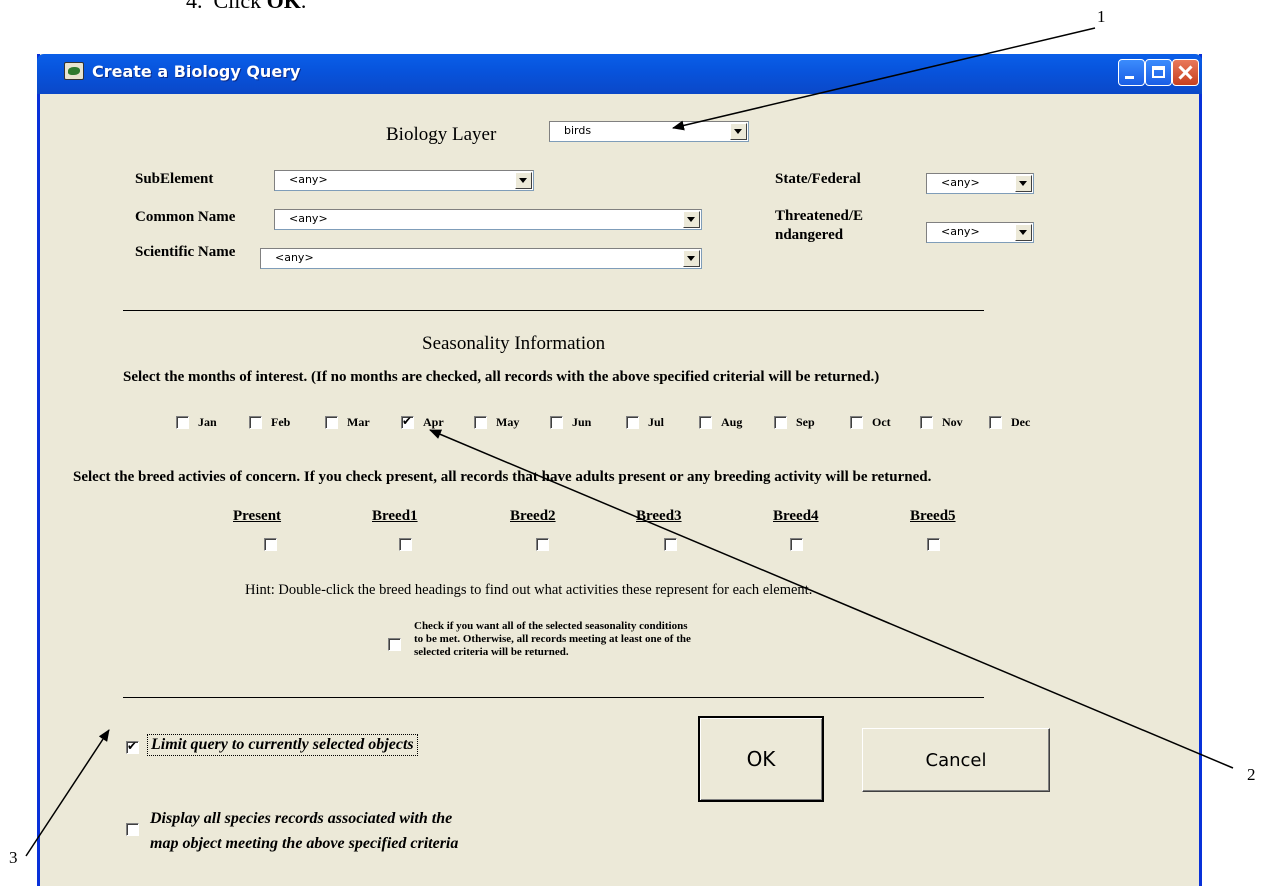  What do you see at coordinates (1101, 16) in the screenshot?
I see `callout-label-1: 1` at bounding box center [1101, 16].